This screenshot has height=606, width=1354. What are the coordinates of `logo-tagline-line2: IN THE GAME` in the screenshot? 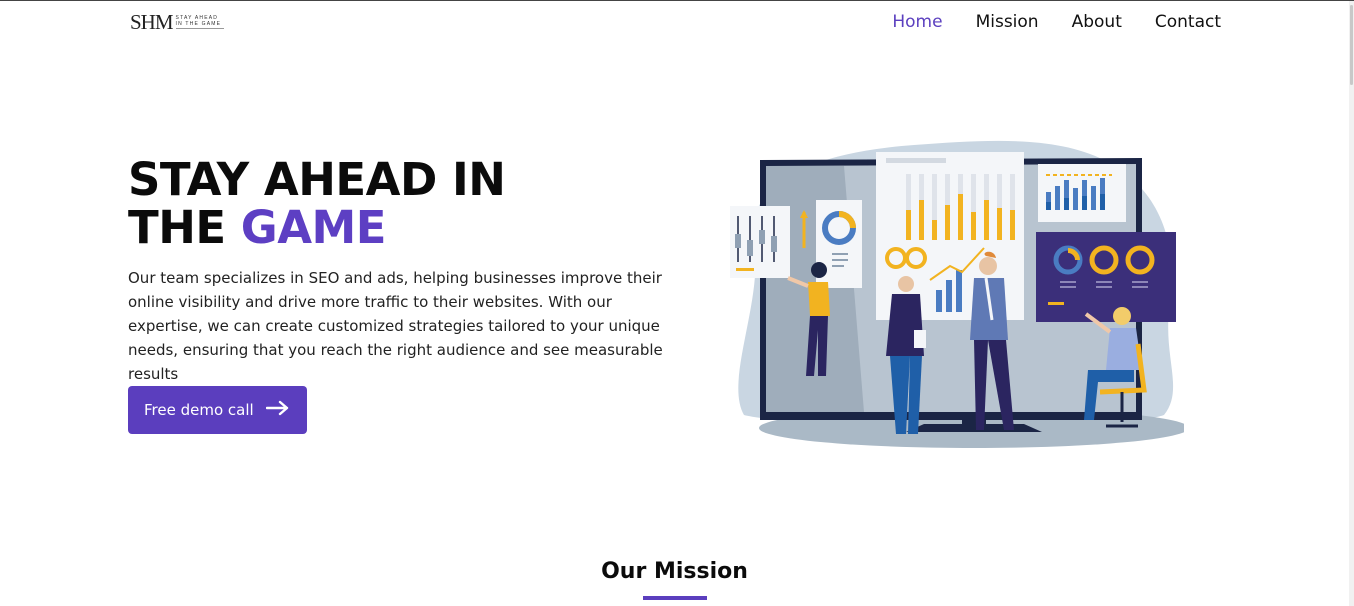 It's located at (198, 24).